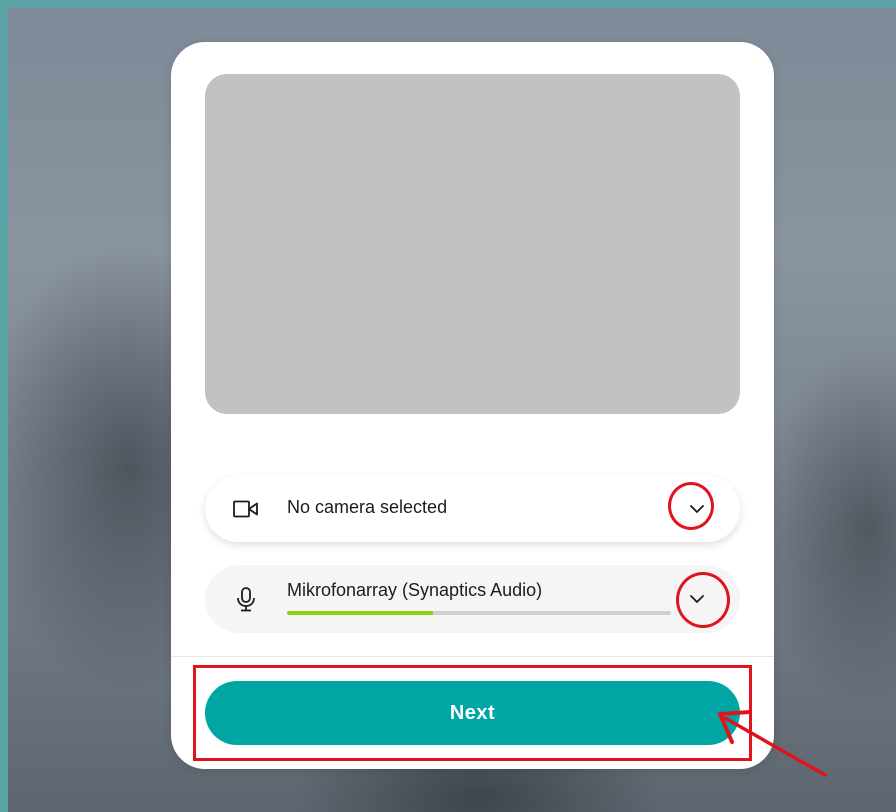  What do you see at coordinates (245, 509) in the screenshot?
I see `video-camera-icon` at bounding box center [245, 509].